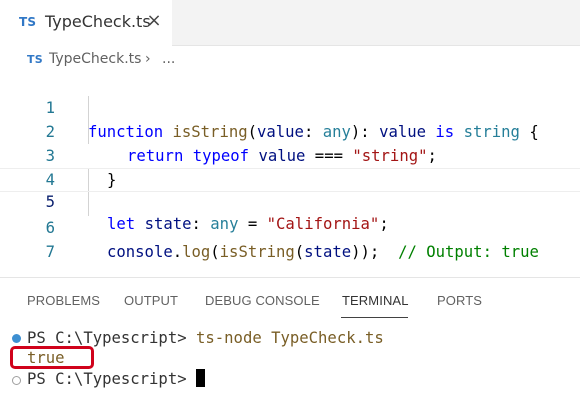  Describe the element at coordinates (290, 338) in the screenshot. I see `terminal-command: ts-node TypeCheck.ts` at that location.